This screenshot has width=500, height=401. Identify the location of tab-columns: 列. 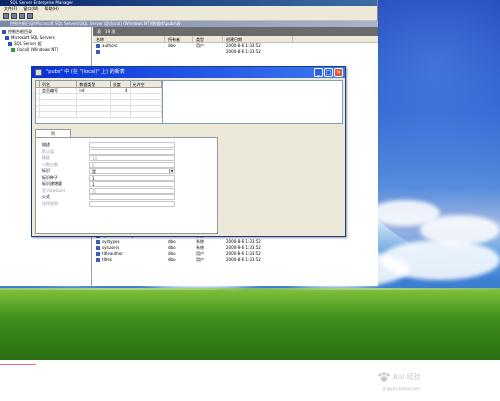
(53, 133).